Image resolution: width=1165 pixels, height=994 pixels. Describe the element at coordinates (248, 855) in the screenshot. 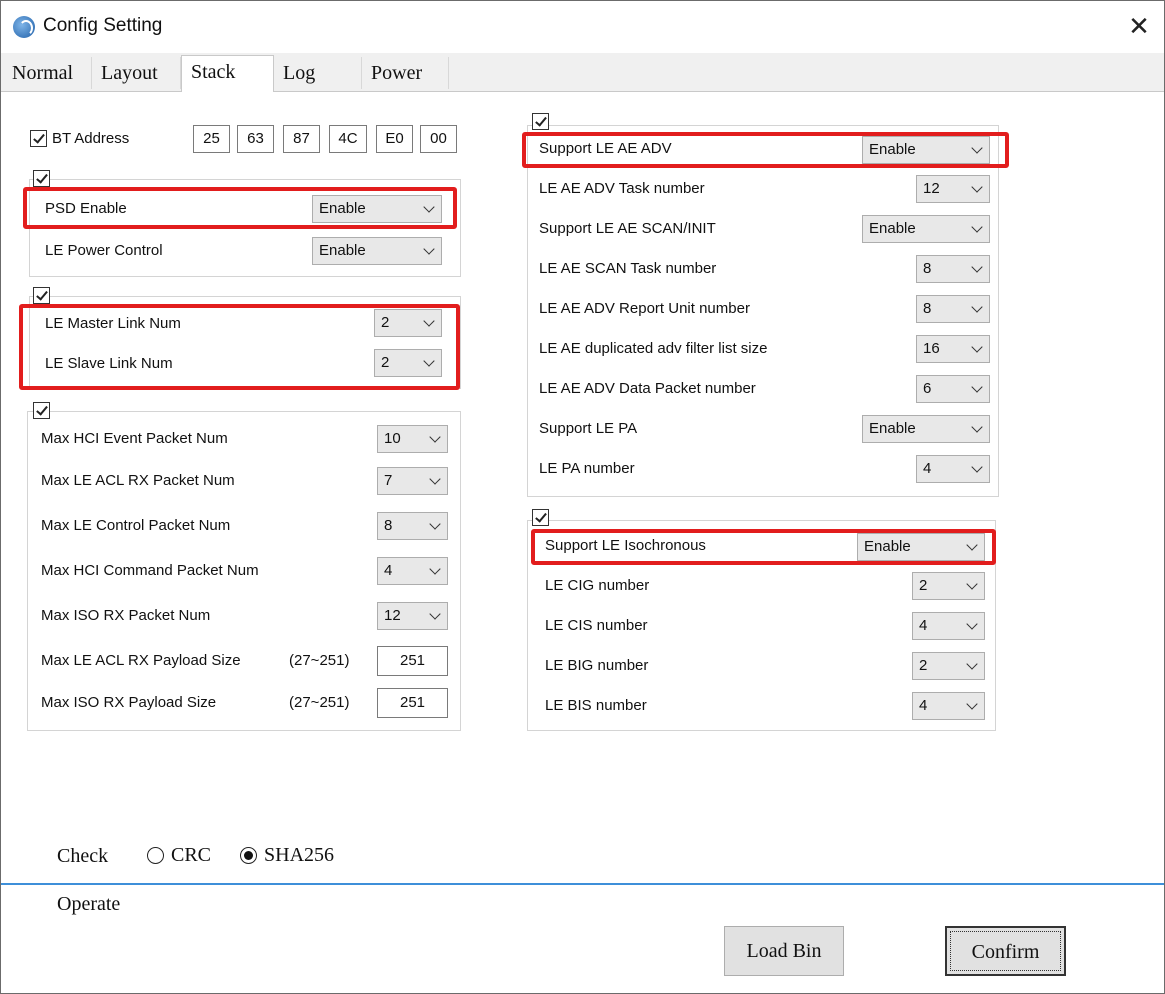

I see `sha256-radio` at that location.